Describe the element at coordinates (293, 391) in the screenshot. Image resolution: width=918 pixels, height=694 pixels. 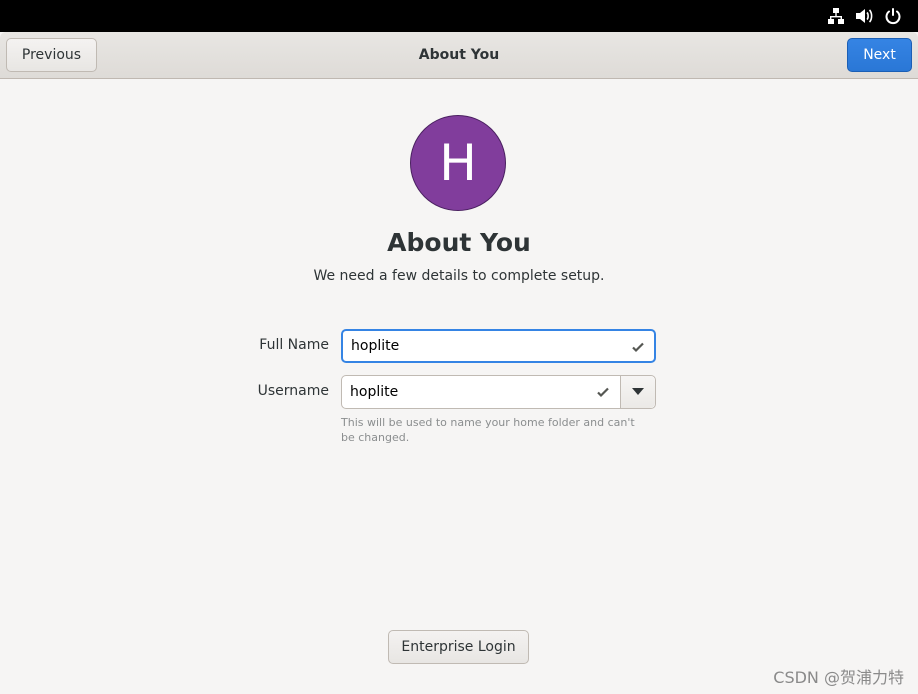
I see `username-label: Username` at that location.